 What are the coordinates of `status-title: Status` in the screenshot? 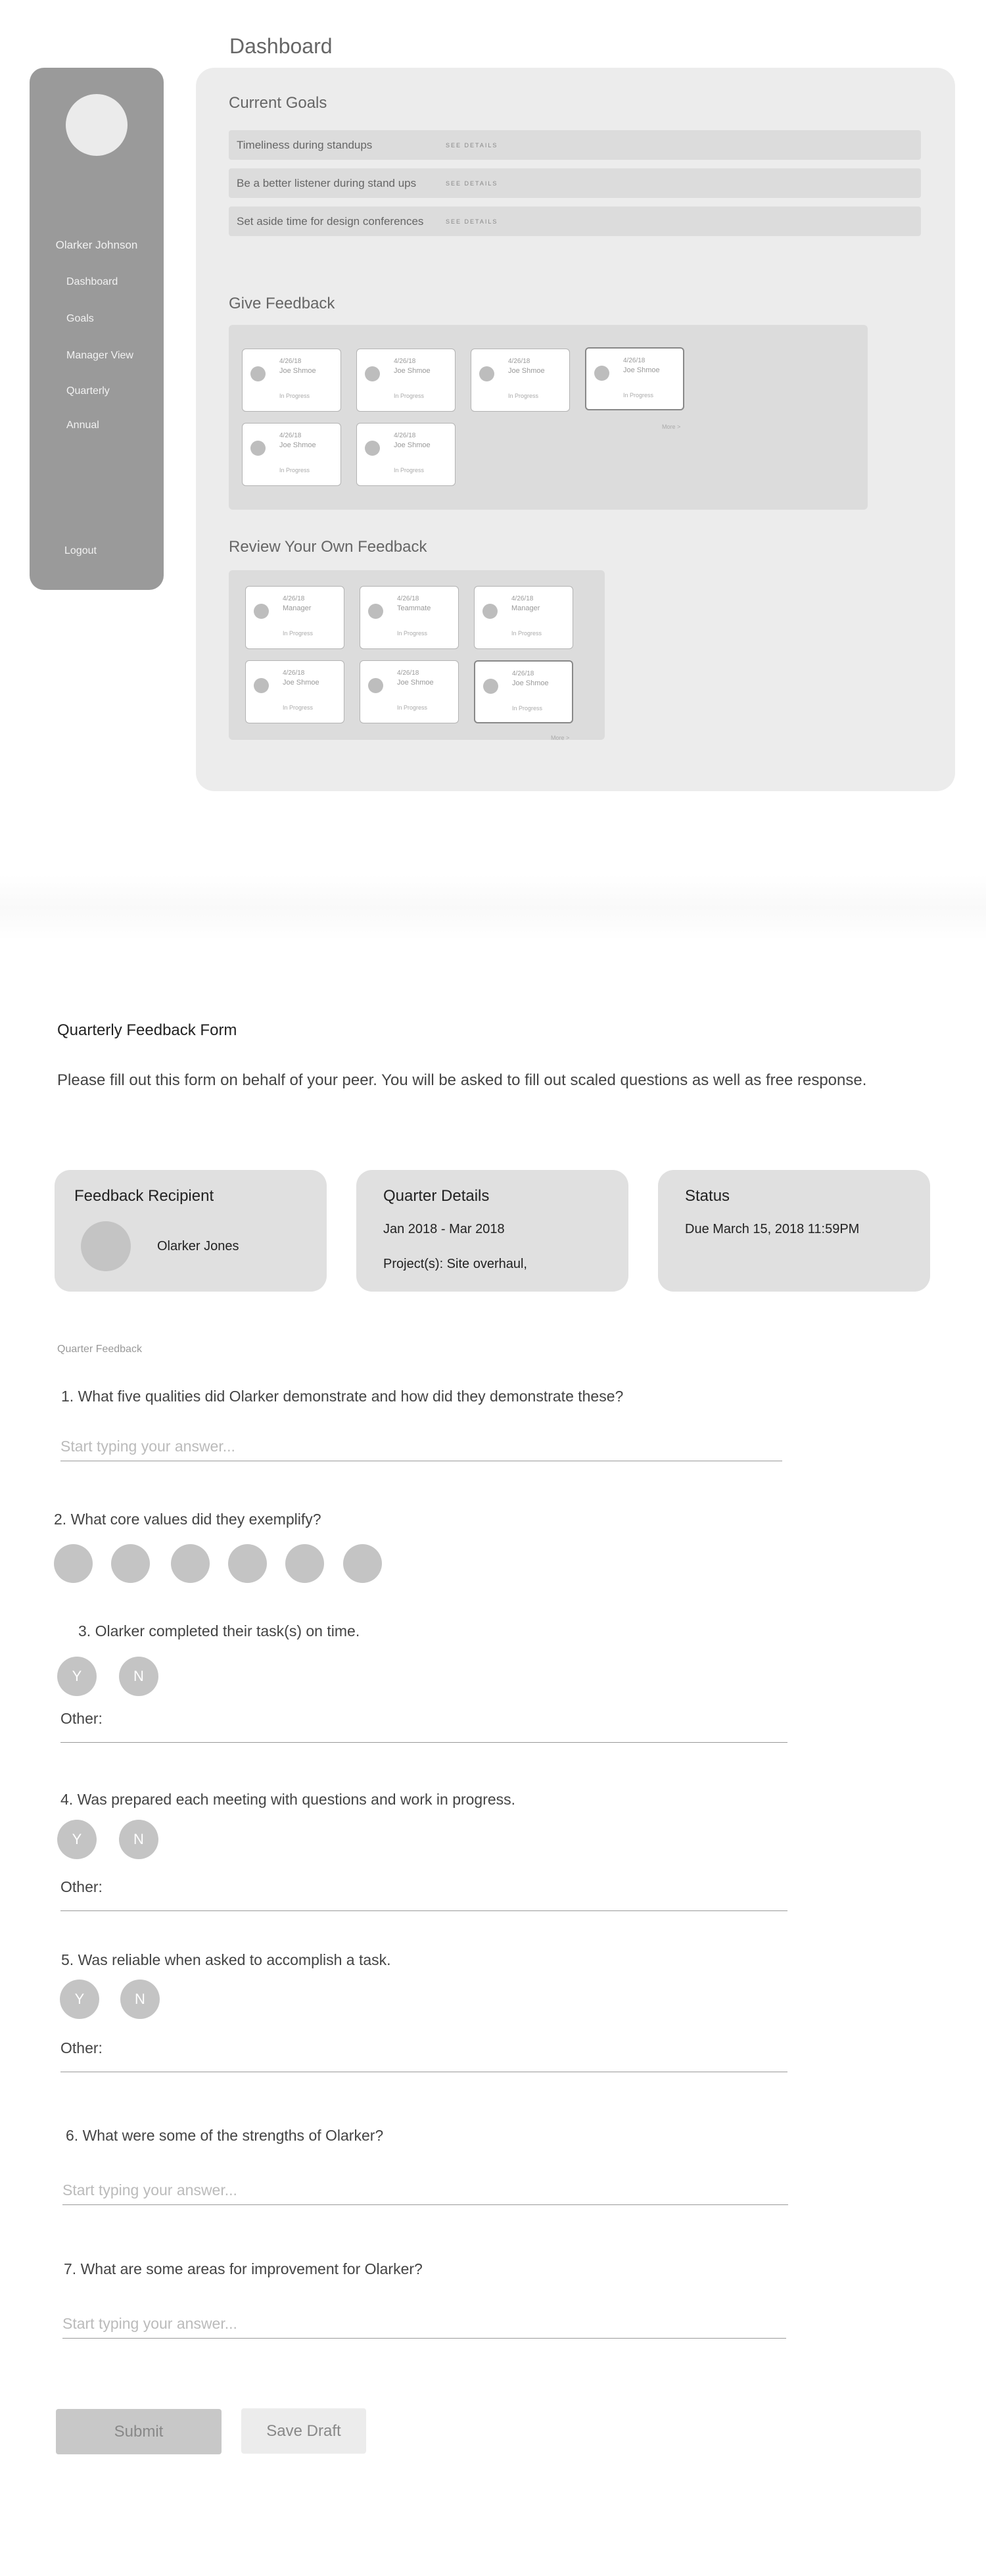 It's located at (708, 1196).